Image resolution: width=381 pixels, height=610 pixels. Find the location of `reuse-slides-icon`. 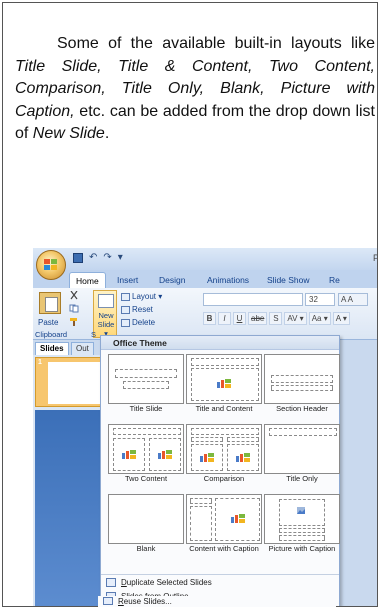

reuse-slides-icon is located at coordinates (108, 601).